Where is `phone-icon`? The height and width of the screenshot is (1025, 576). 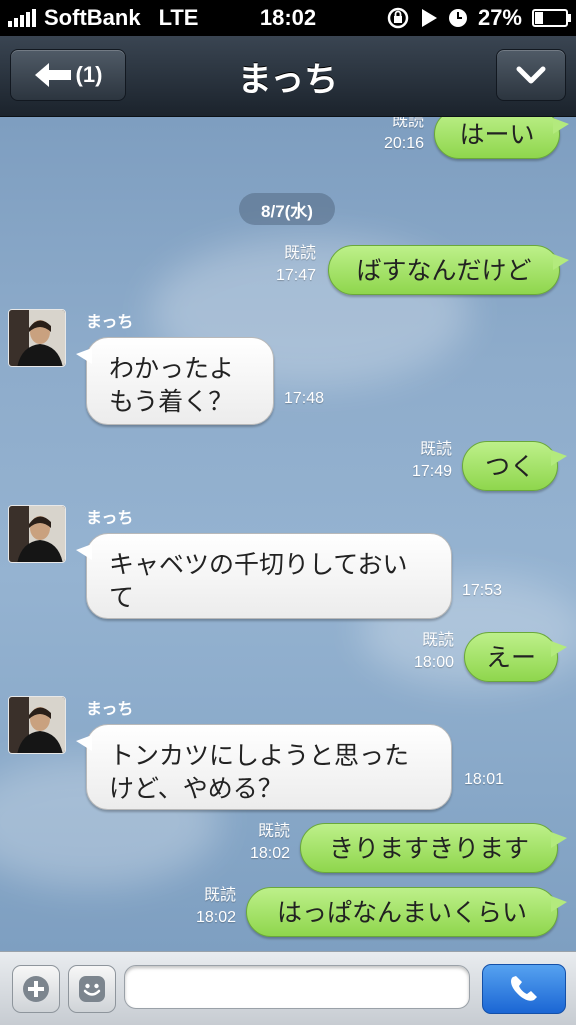
phone-icon is located at coordinates (524, 988).